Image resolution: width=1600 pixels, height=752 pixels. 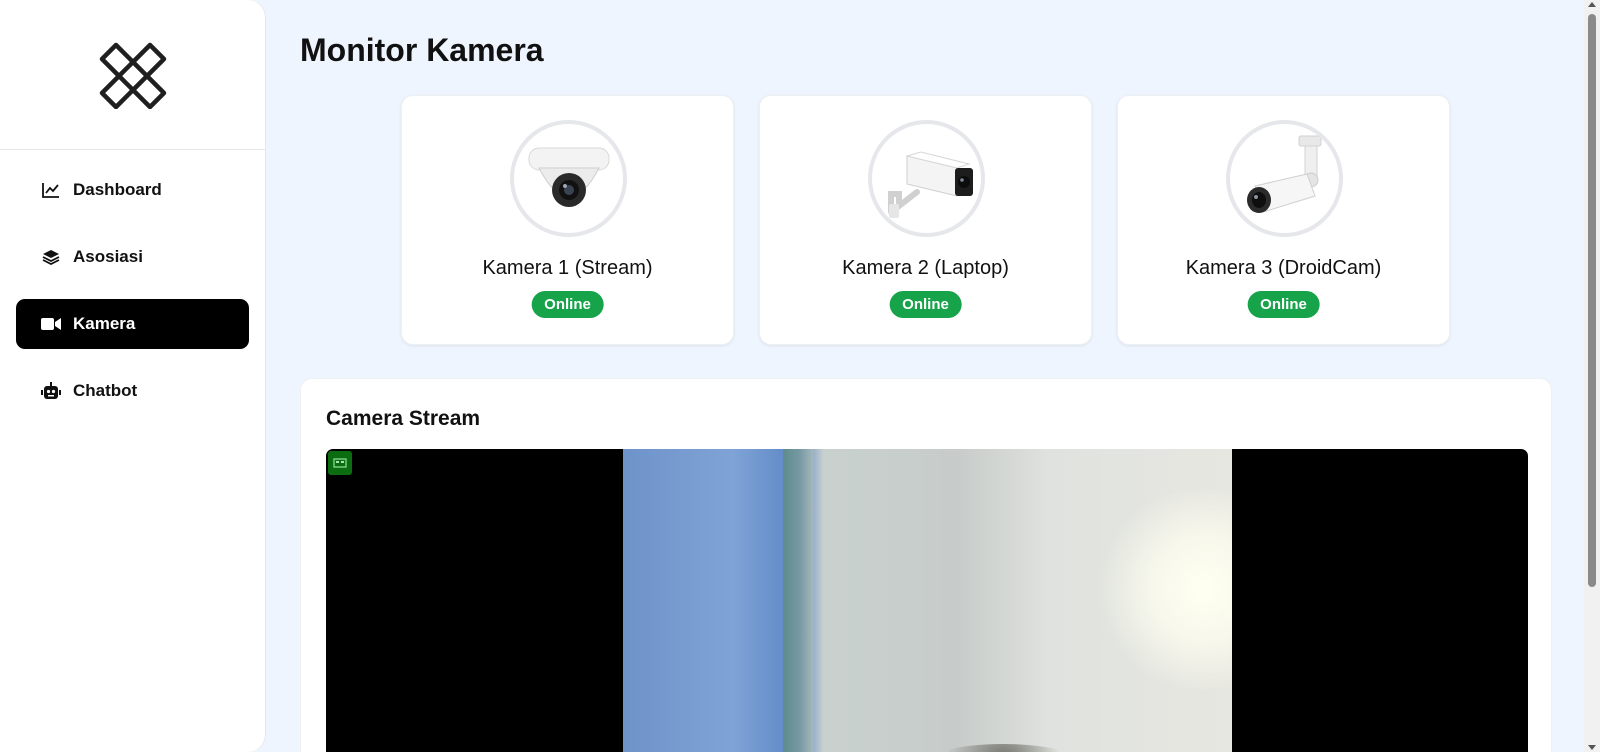 I want to click on scroll-down-arrow-icon, so click(x=1592, y=747).